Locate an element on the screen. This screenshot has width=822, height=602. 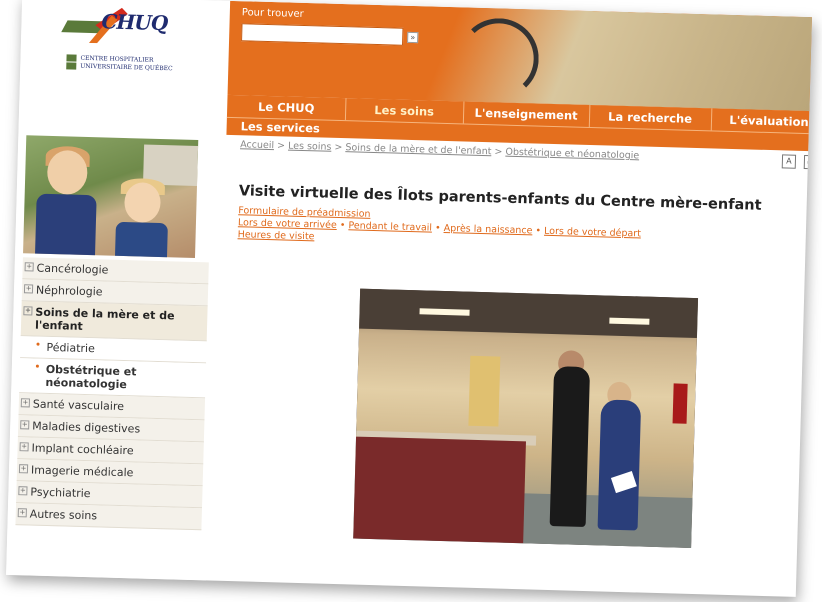
breadcrumb-obstetrique: Obstétrique et néonatologie is located at coordinates (572, 154).